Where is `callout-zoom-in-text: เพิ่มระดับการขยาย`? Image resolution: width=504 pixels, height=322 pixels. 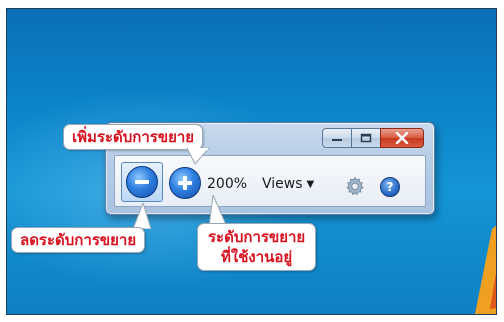
callout-zoom-in-text: เพิ่มระดับการขยาย is located at coordinates (133, 137).